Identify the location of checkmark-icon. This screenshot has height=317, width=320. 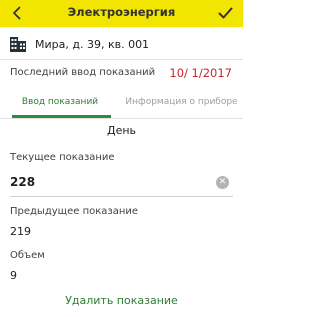
(225, 13).